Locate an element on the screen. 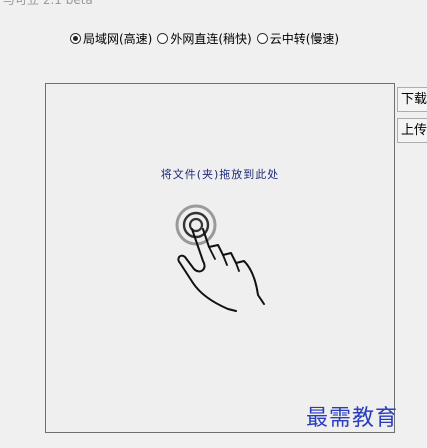 Image resolution: width=427 pixels, height=448 pixels. drop-hint: 将文件(夹)拖放到此处 is located at coordinates (220, 174).